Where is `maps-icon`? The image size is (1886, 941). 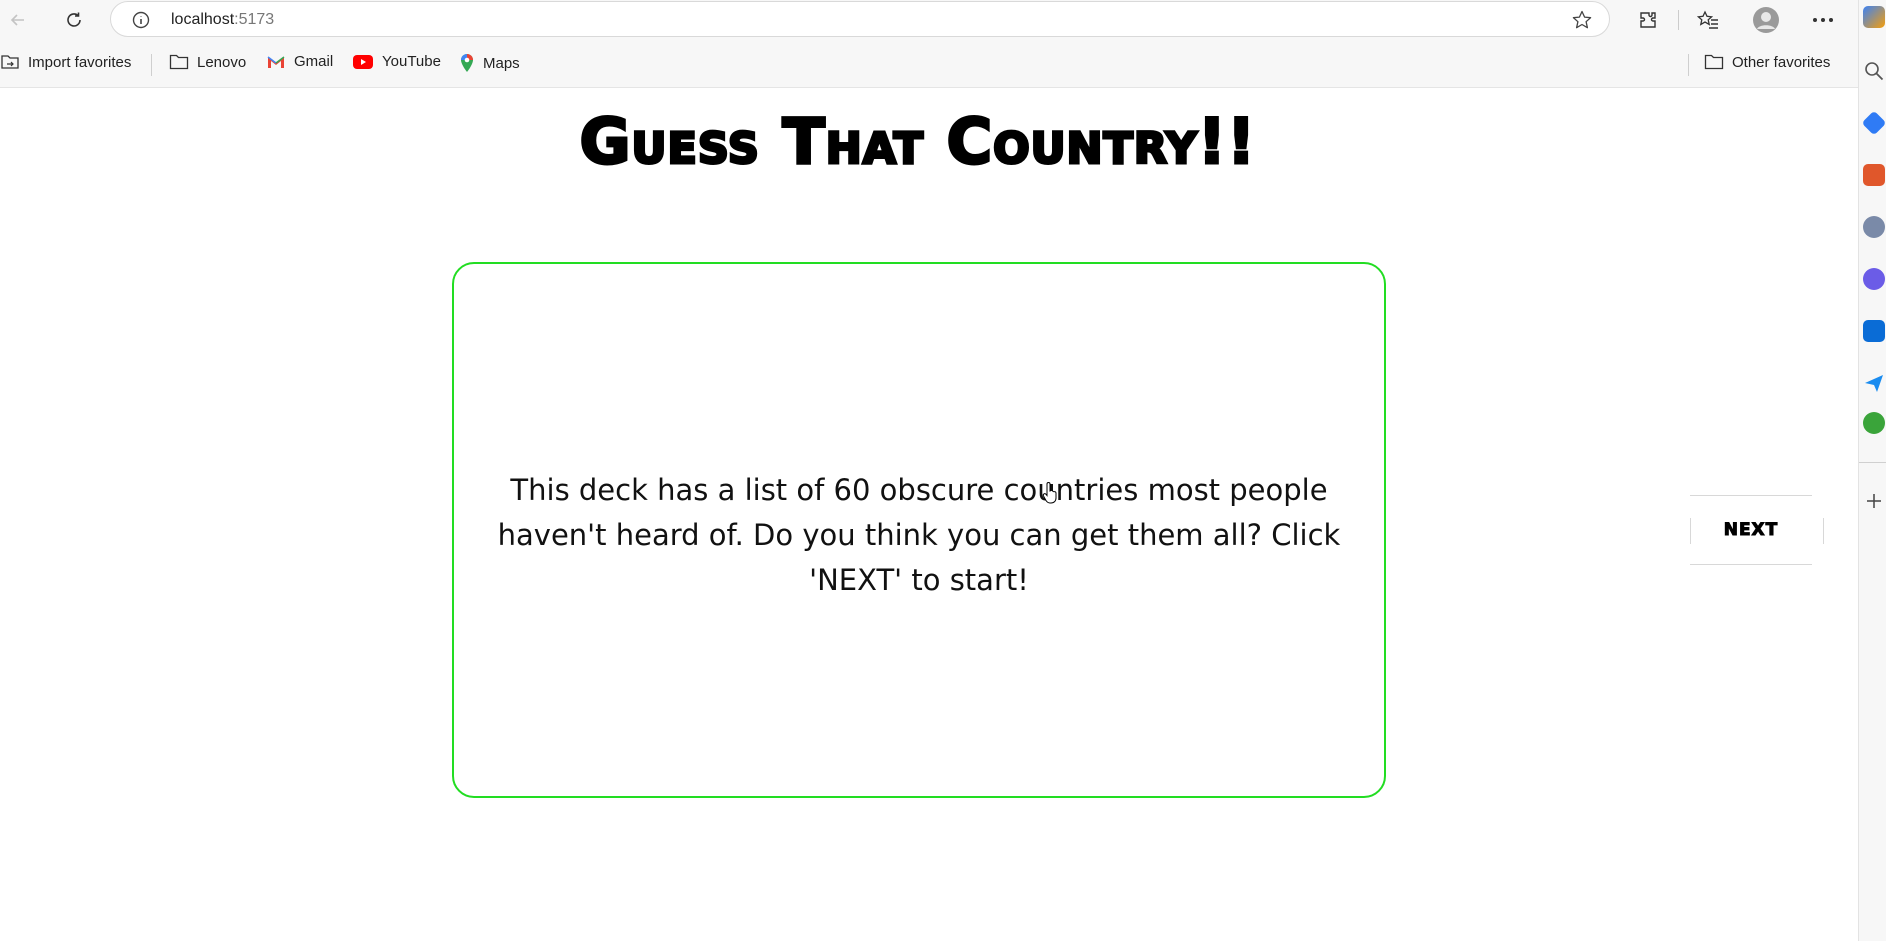
maps-icon is located at coordinates (467, 63).